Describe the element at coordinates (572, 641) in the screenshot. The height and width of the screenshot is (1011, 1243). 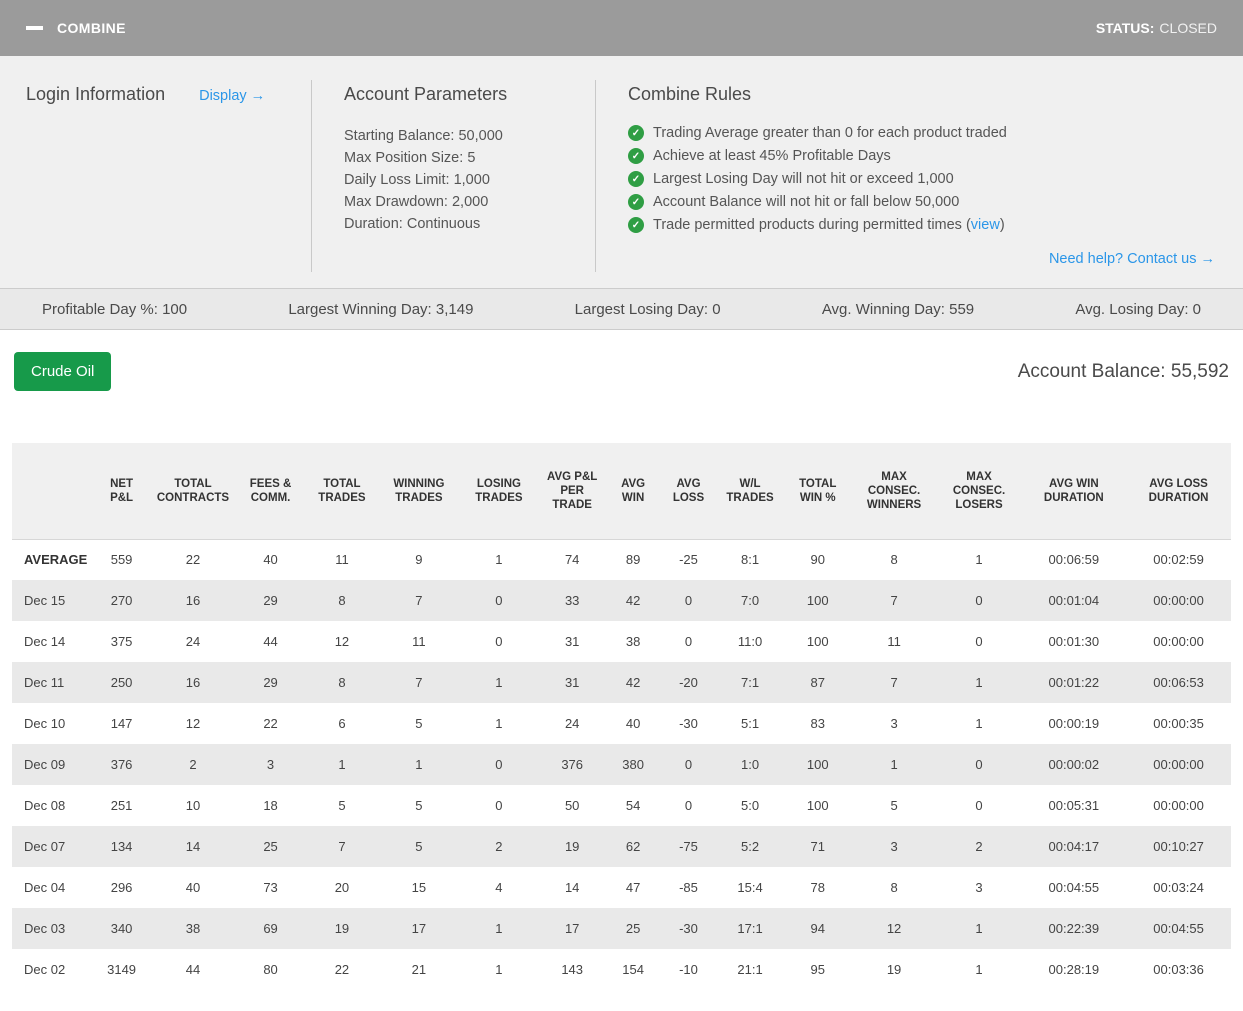
I see `cell-avg-pl-per-trade: 31` at that location.